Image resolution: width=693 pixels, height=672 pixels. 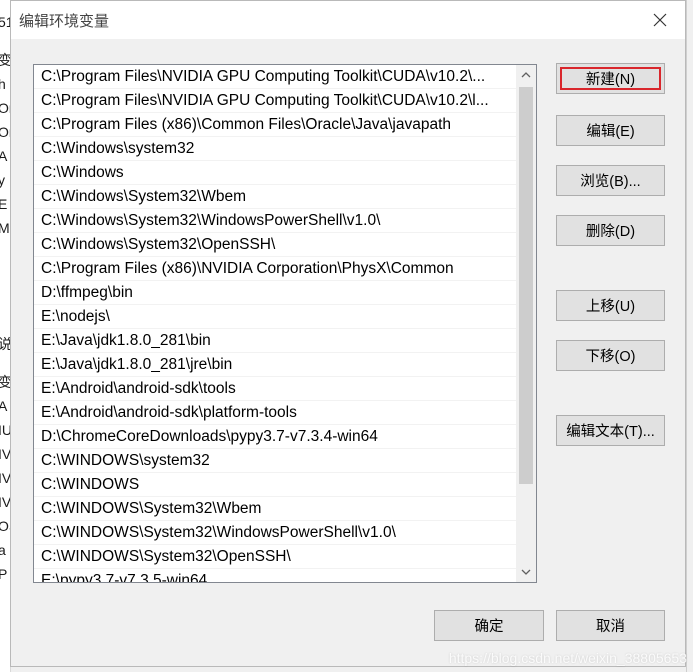 I want to click on chevron-up-icon, so click(x=526, y=75).